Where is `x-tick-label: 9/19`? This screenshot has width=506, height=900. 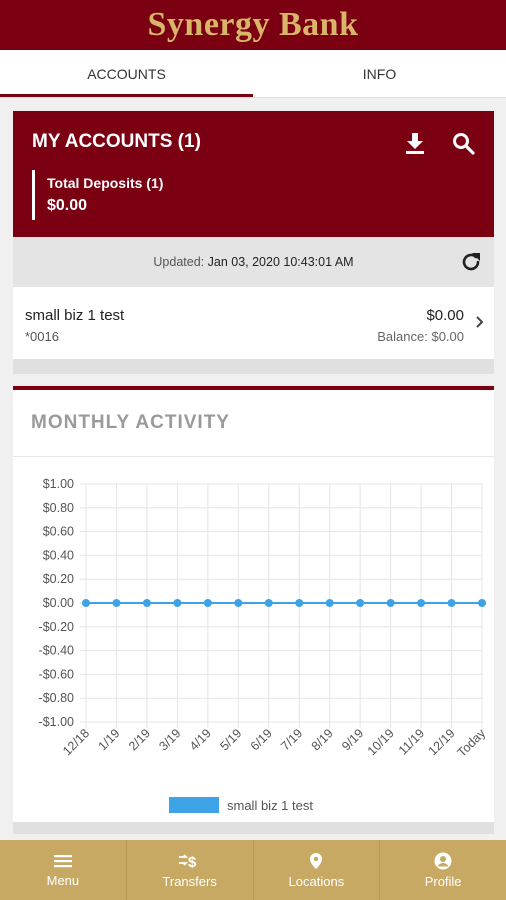
x-tick-label: 9/19 is located at coordinates (352, 739).